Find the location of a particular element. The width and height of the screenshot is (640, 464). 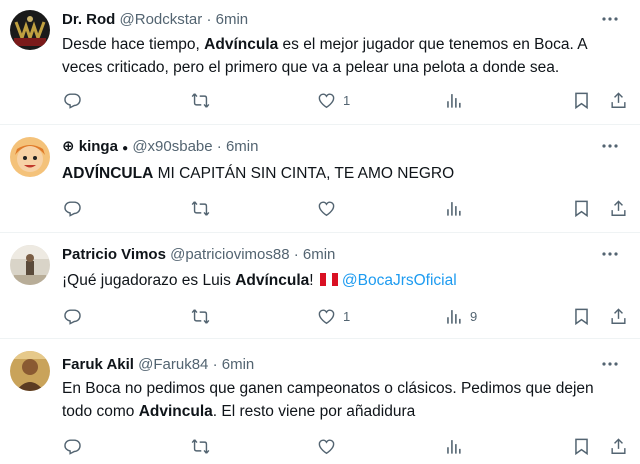

author-name: Patricio Vimos is located at coordinates (114, 254).